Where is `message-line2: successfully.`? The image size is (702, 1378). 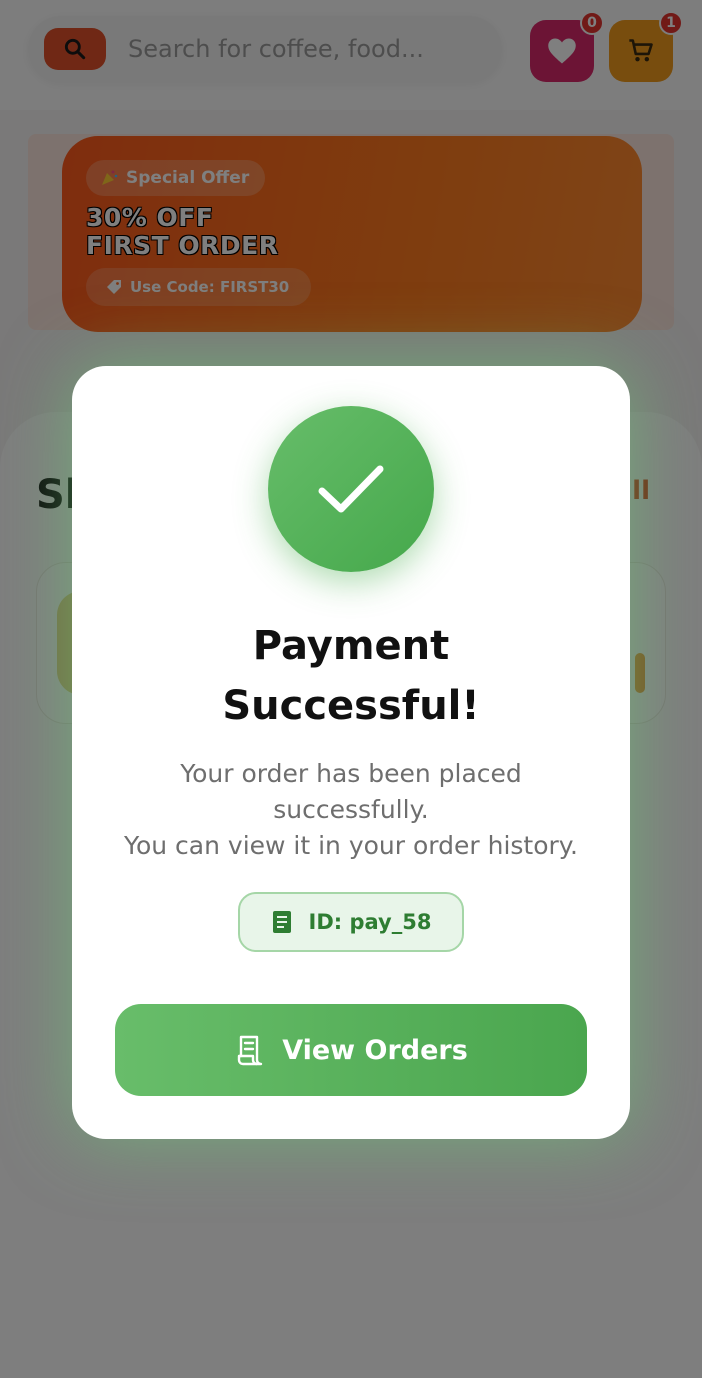 message-line2: successfully. is located at coordinates (351, 809).